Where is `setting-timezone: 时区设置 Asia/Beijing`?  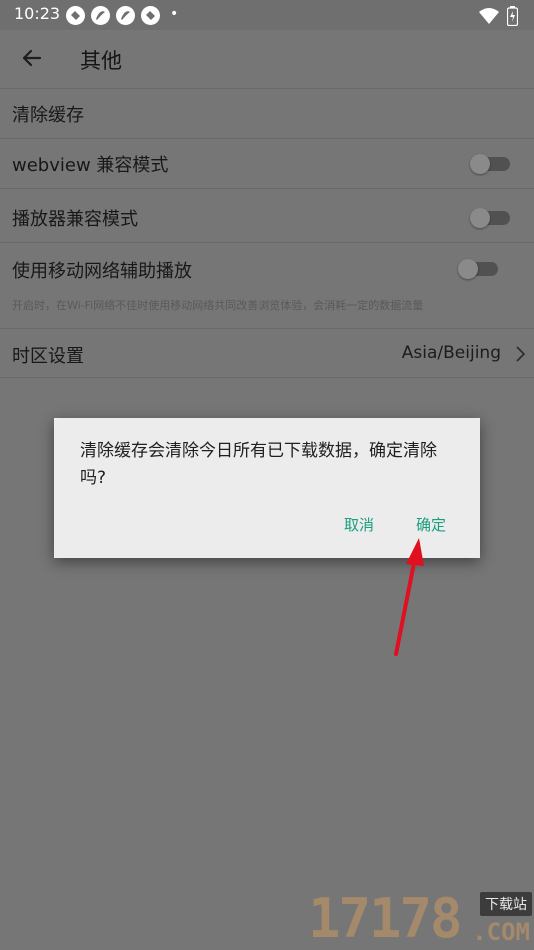
setting-timezone: 时区设置 Asia/Beijing is located at coordinates (267, 353).